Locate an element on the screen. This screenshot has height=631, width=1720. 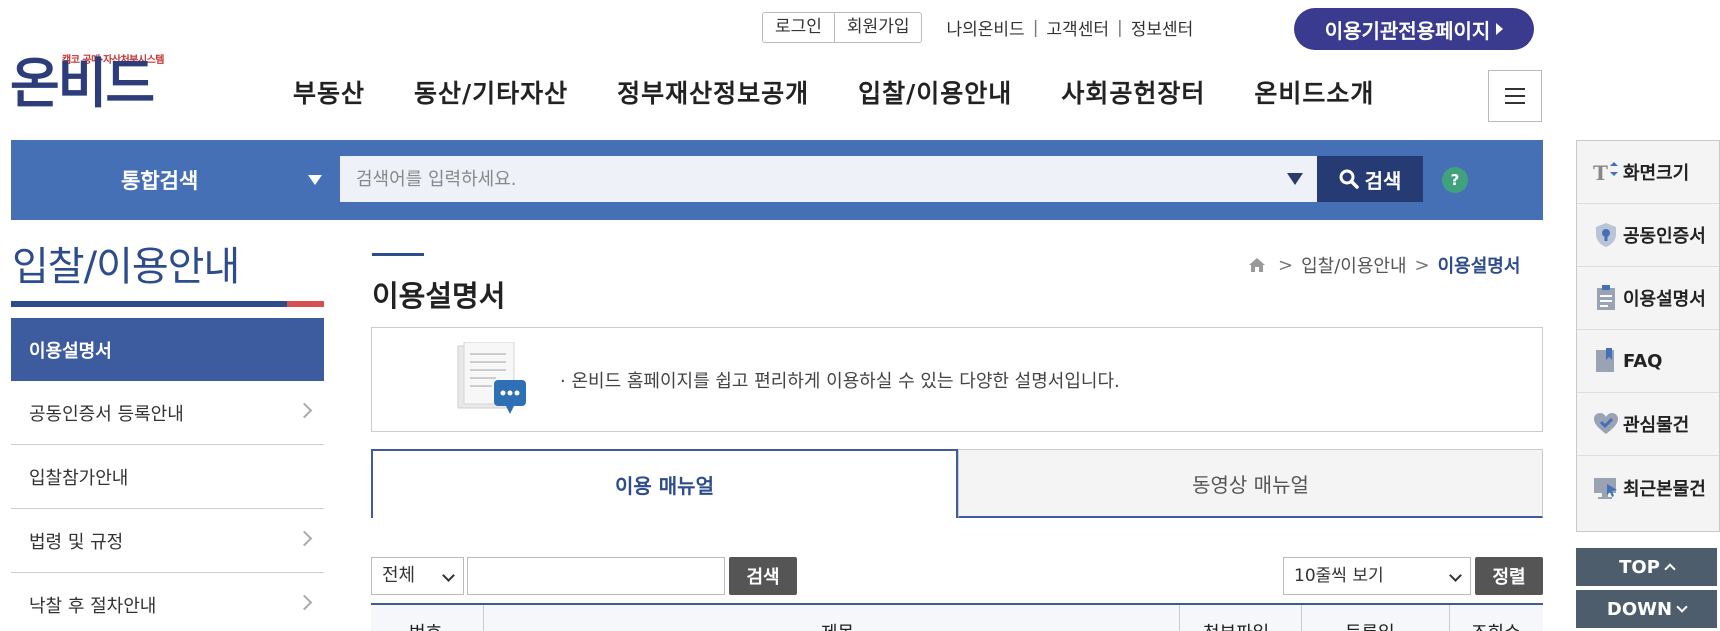
keyword-search-button: 검색 is located at coordinates (763, 576).